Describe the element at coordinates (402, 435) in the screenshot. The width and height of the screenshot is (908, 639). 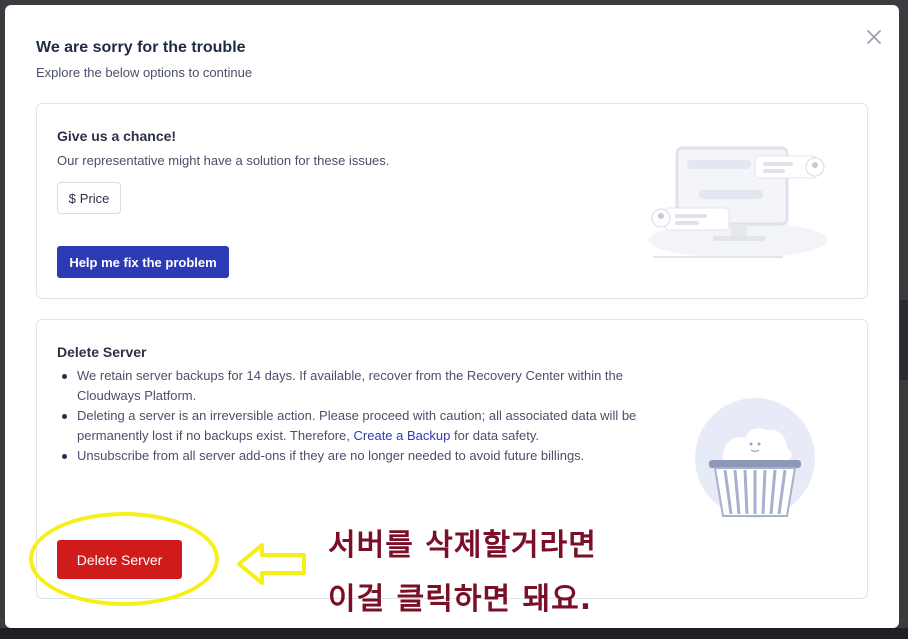
I see `create-backup-link: Create a Backup` at that location.